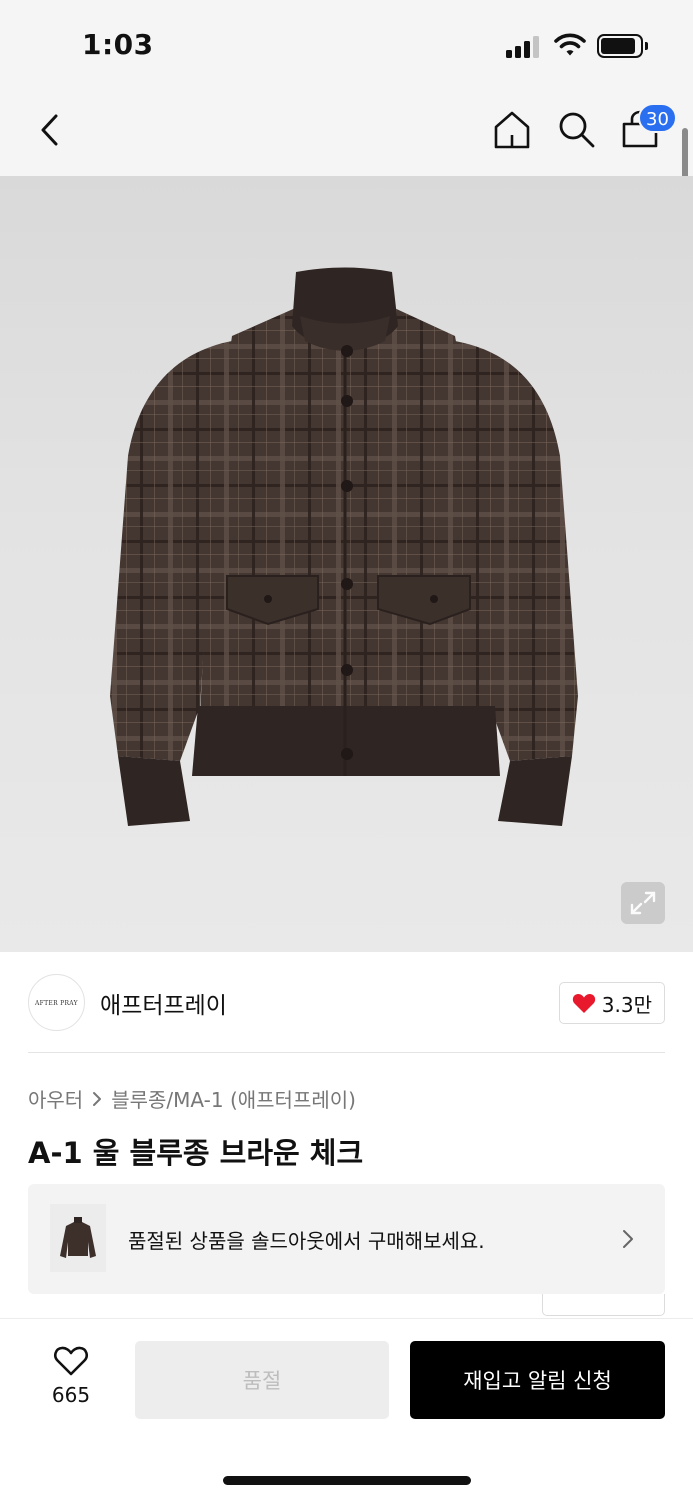 The width and height of the screenshot is (693, 1500). I want to click on status-bar: 1:03, so click(346, 45).